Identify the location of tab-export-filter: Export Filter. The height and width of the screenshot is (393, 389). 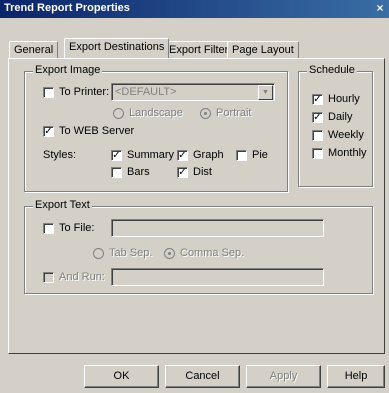
(199, 49).